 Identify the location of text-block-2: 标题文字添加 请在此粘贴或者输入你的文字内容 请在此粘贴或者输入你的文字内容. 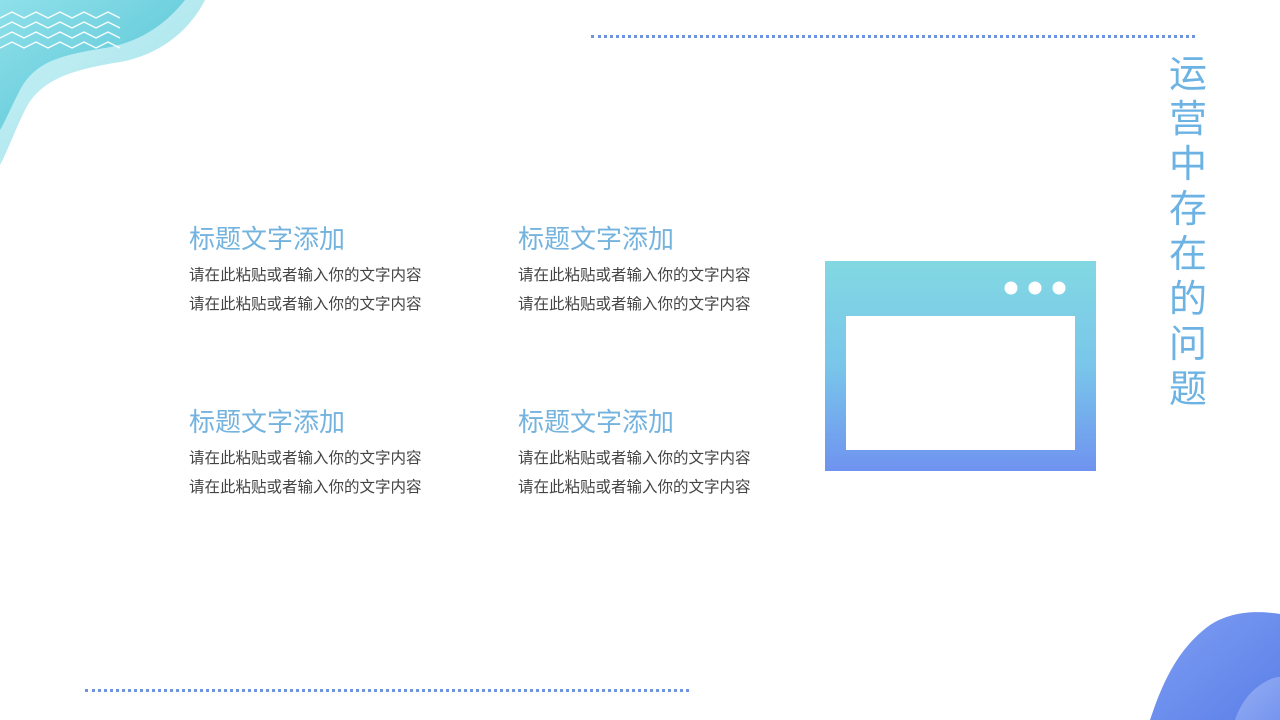
(668, 272).